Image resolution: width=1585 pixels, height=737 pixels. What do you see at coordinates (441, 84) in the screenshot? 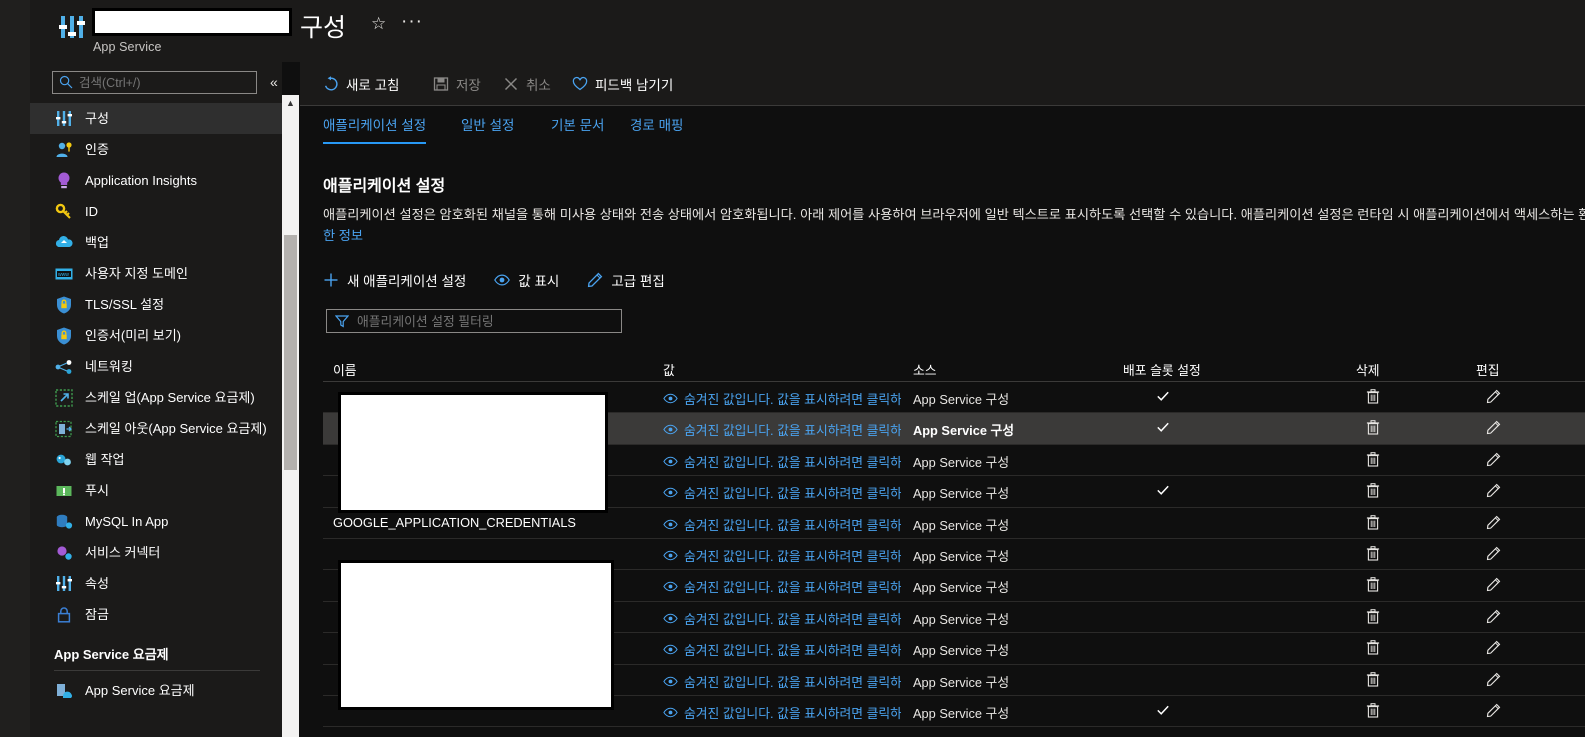
I see `save-icon` at bounding box center [441, 84].